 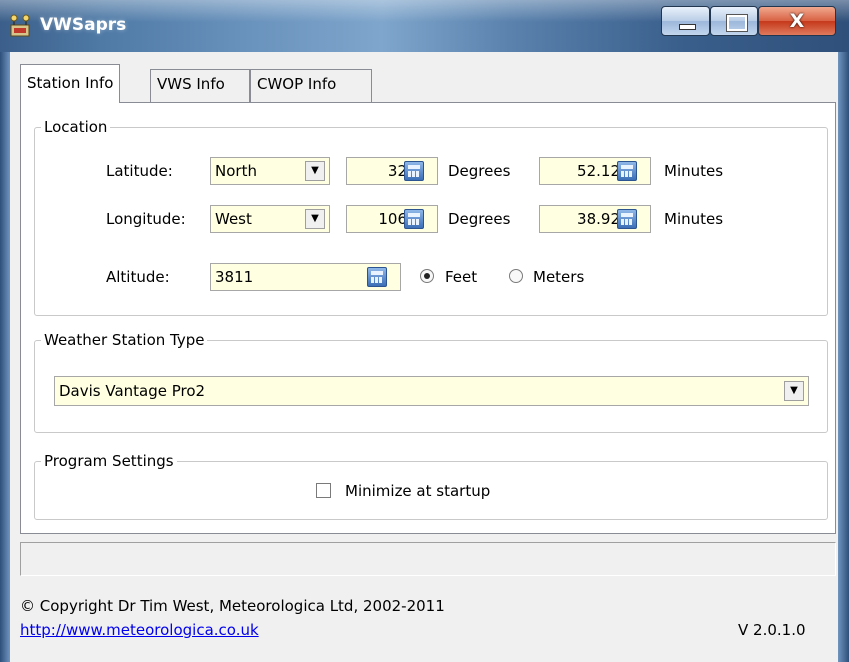 I want to click on longitude-minutes-unit: Minutes, so click(x=694, y=219).